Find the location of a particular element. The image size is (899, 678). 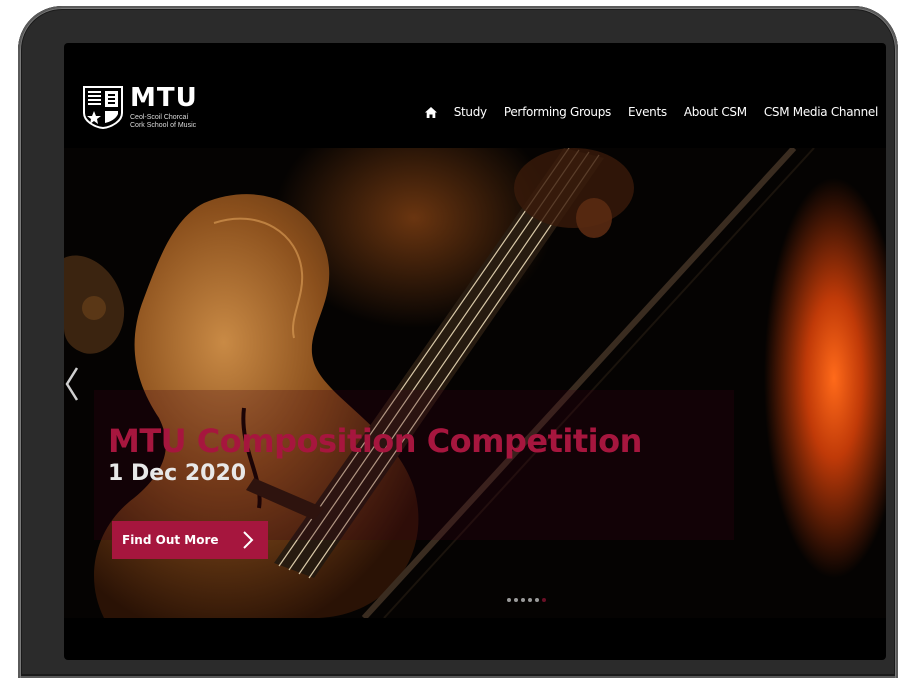

chevron-right-icon is located at coordinates (248, 540).